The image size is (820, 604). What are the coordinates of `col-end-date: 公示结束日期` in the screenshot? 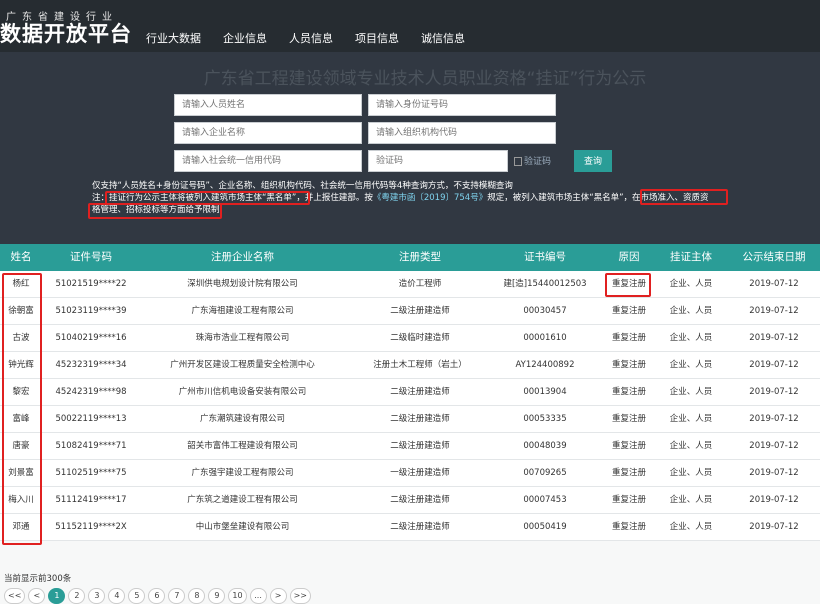 It's located at (774, 257).